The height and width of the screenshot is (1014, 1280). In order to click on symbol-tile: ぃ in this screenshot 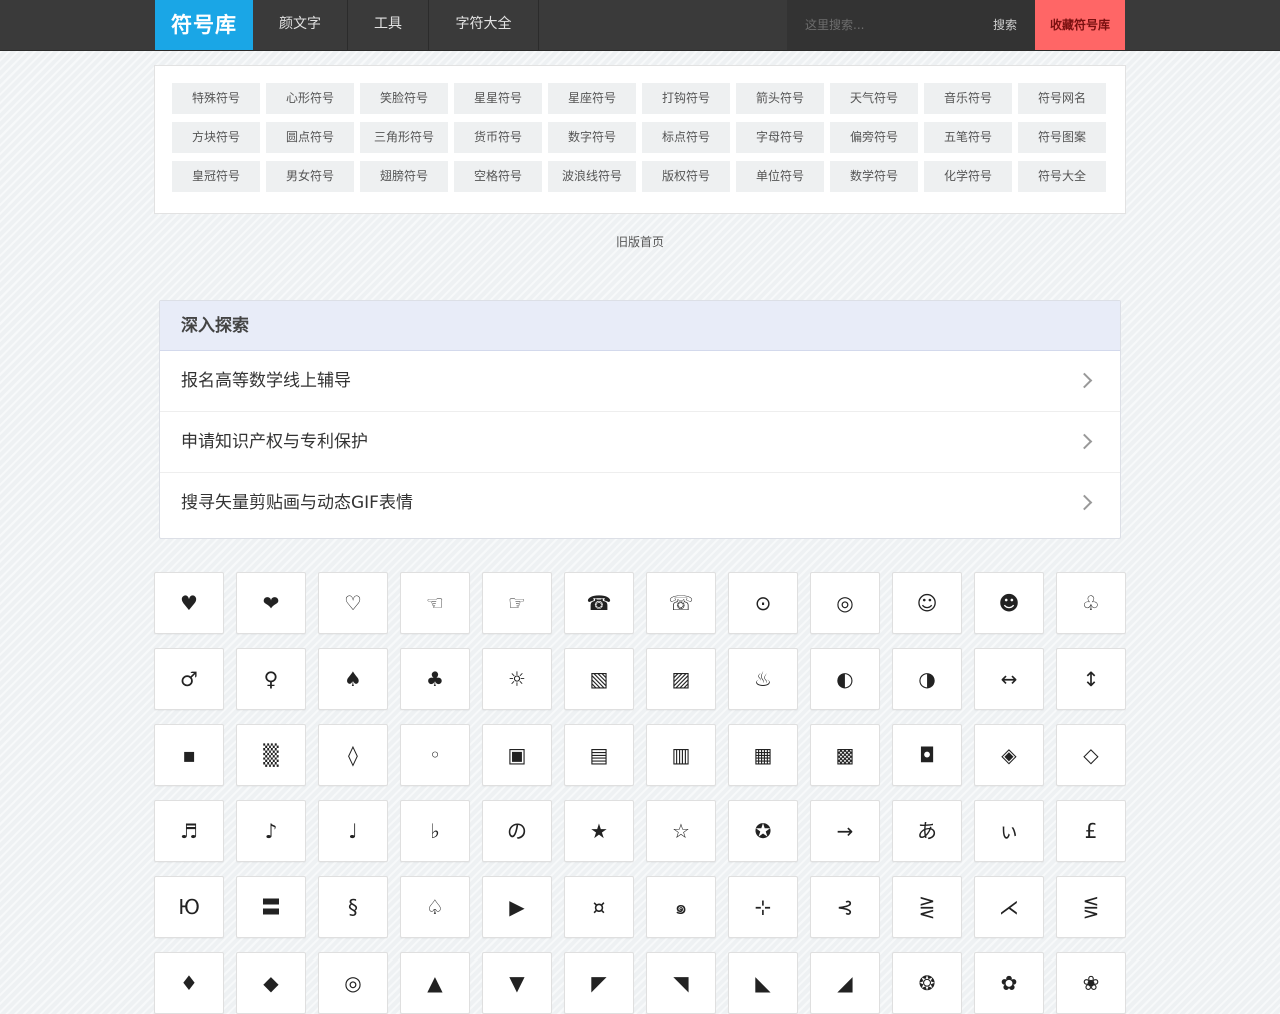, I will do `click(1009, 831)`.